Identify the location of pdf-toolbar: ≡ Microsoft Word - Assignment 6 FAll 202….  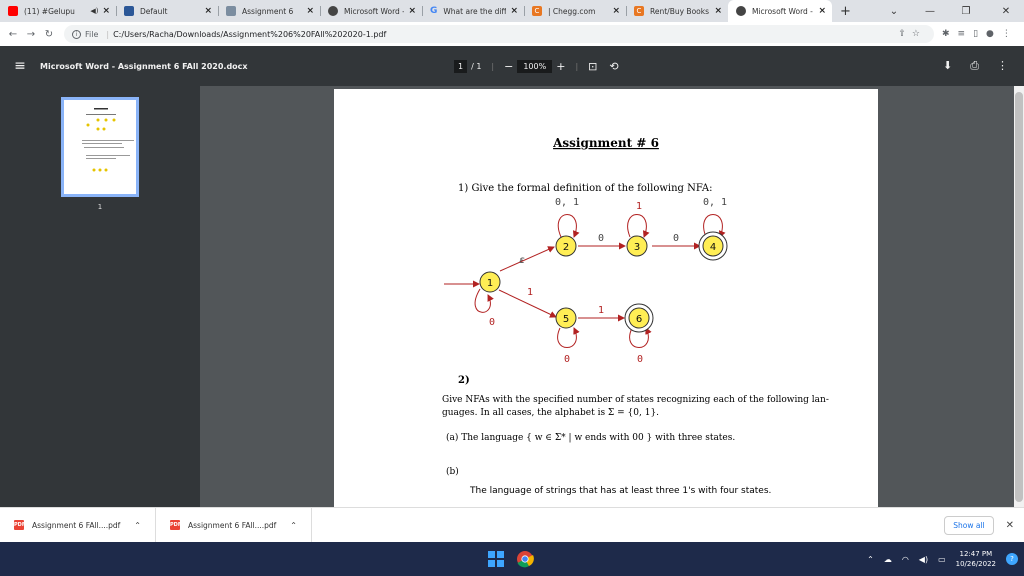
(512, 66).